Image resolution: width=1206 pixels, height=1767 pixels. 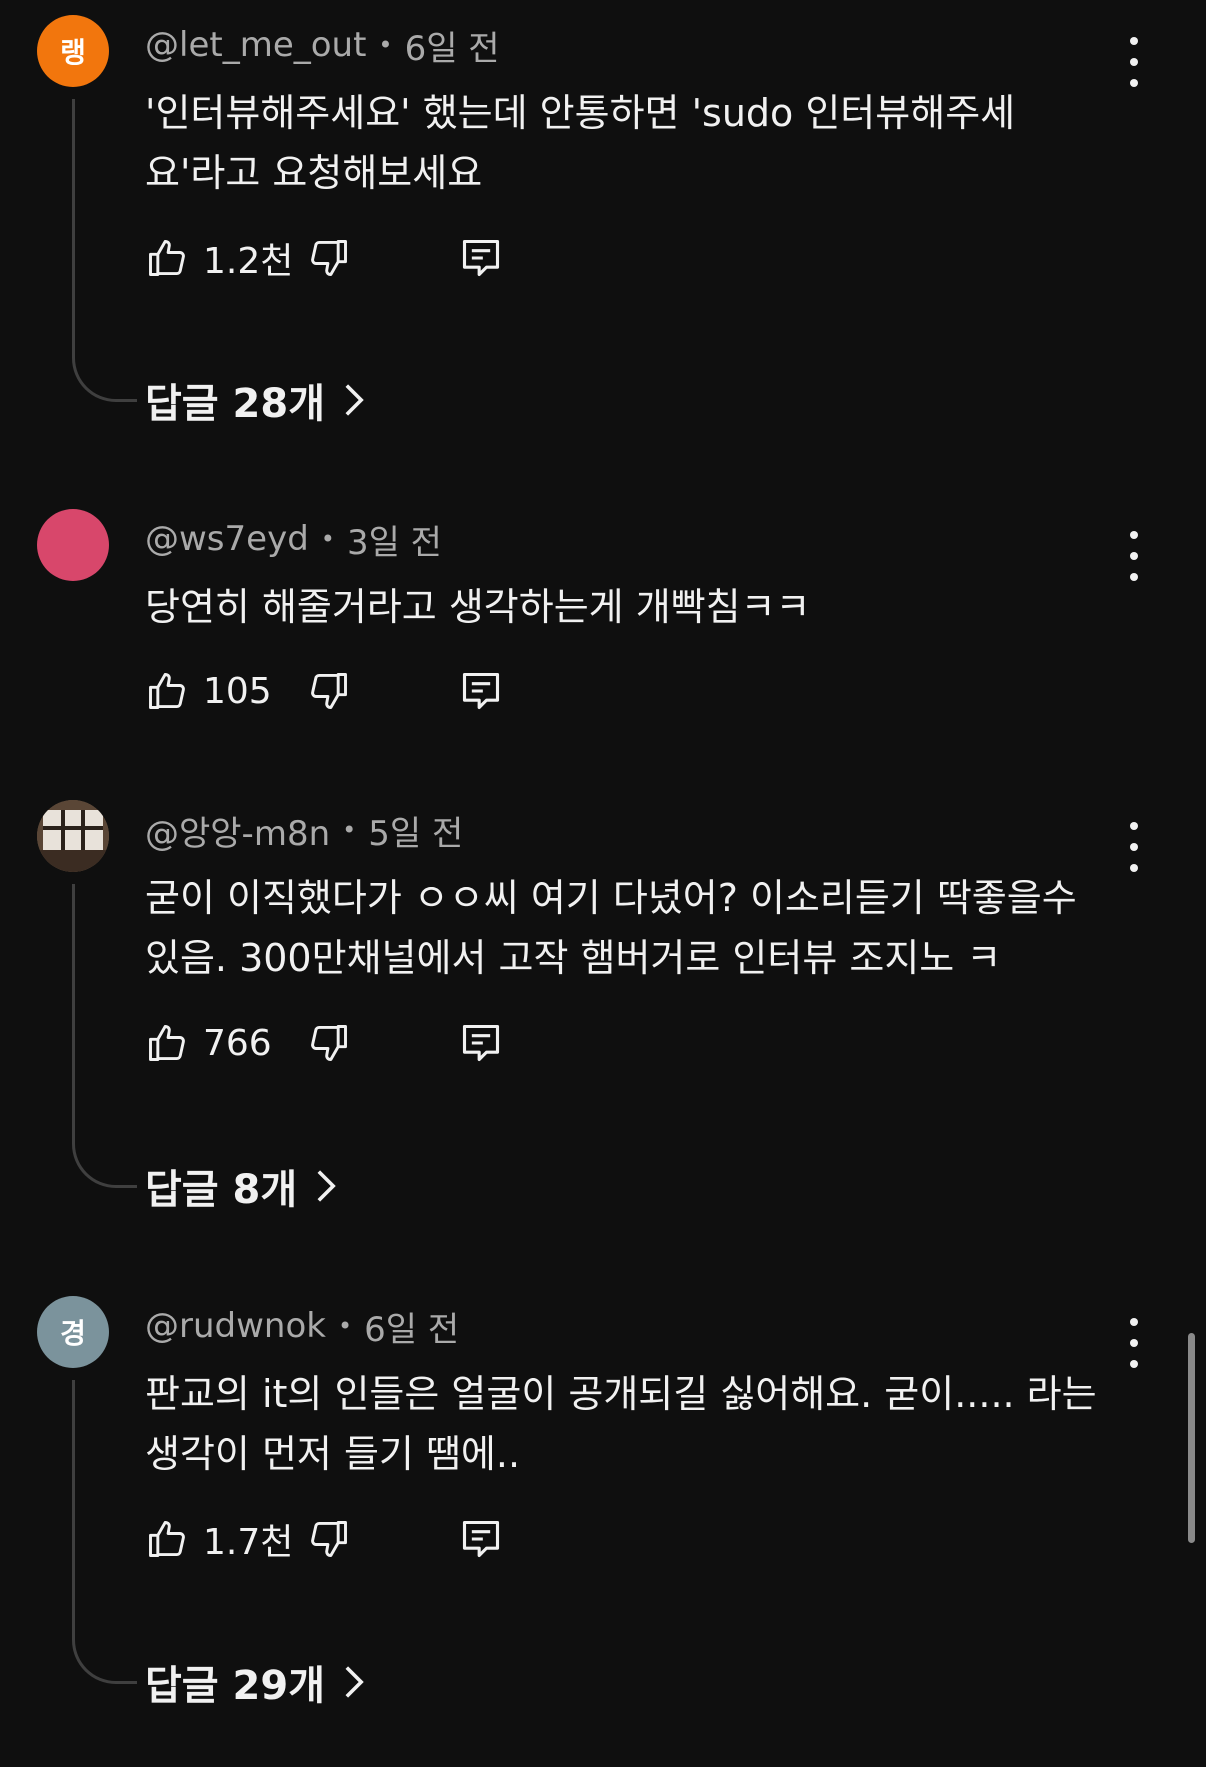 I want to click on comment-header: @let_me_out • 6일 전, so click(x=322, y=47).